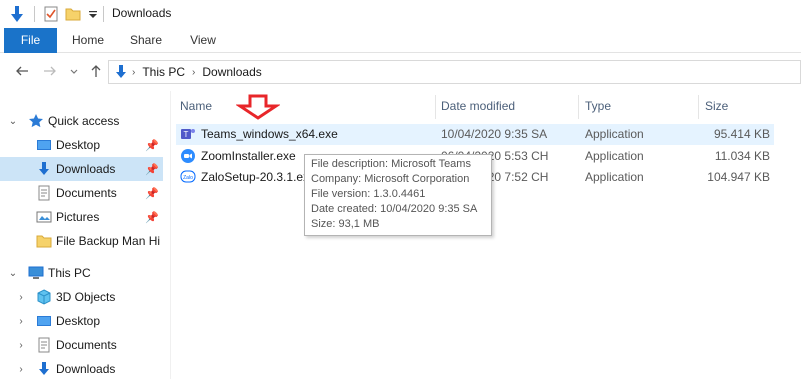 Image resolution: width=801 pixels, height=379 pixels. I want to click on breadcrumb-this-pc: This PC, so click(163, 72).